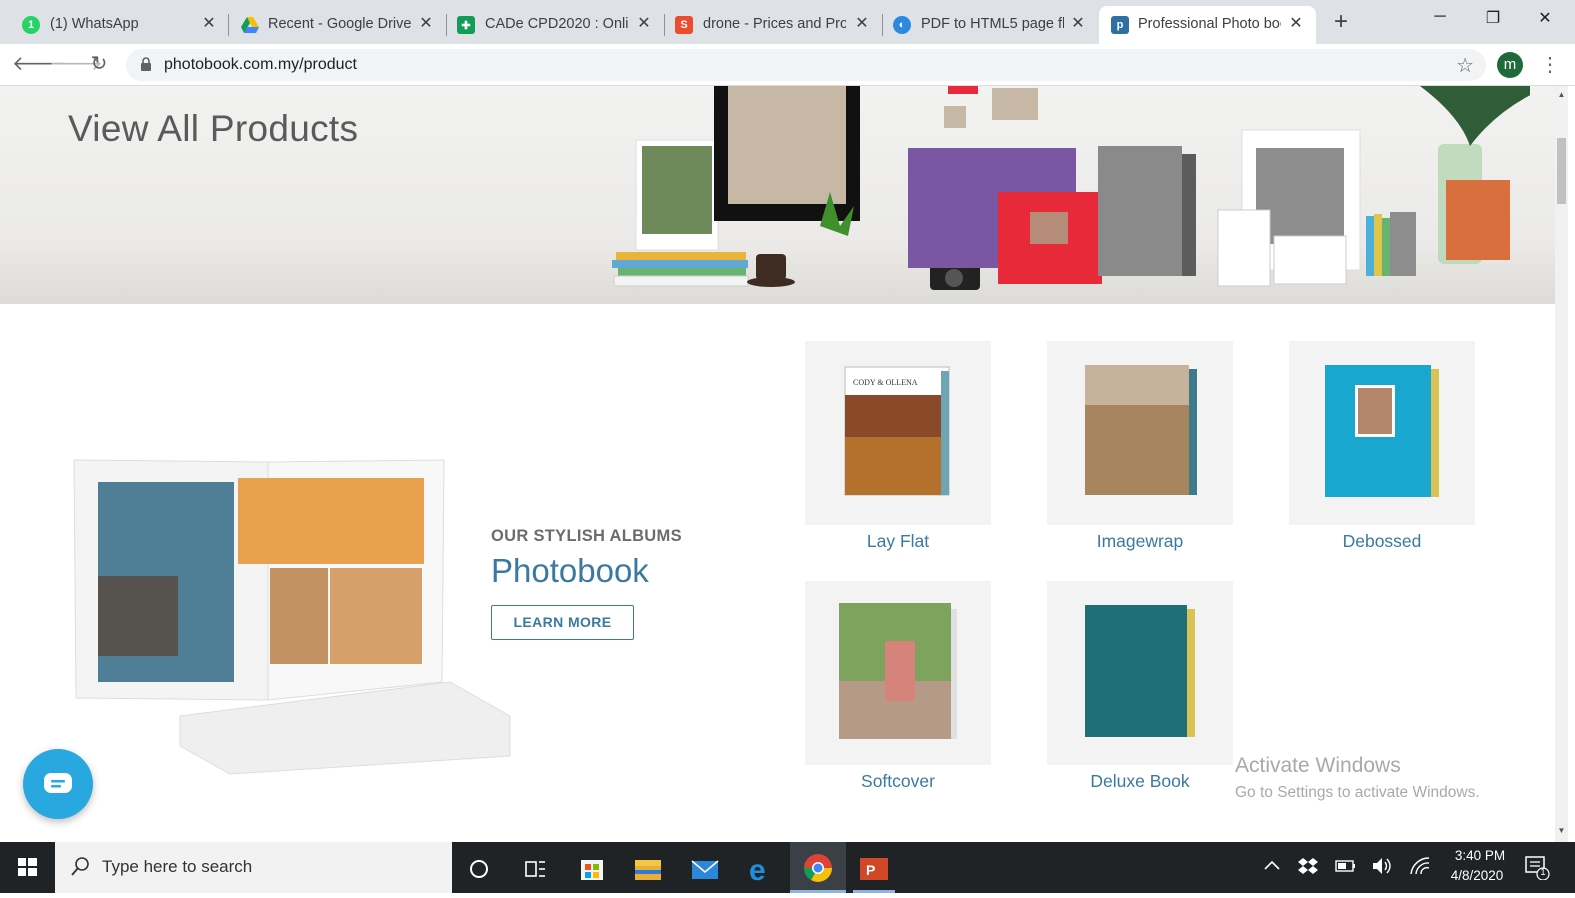  I want to click on bookmark-star-icon: ☆, so click(1465, 65).